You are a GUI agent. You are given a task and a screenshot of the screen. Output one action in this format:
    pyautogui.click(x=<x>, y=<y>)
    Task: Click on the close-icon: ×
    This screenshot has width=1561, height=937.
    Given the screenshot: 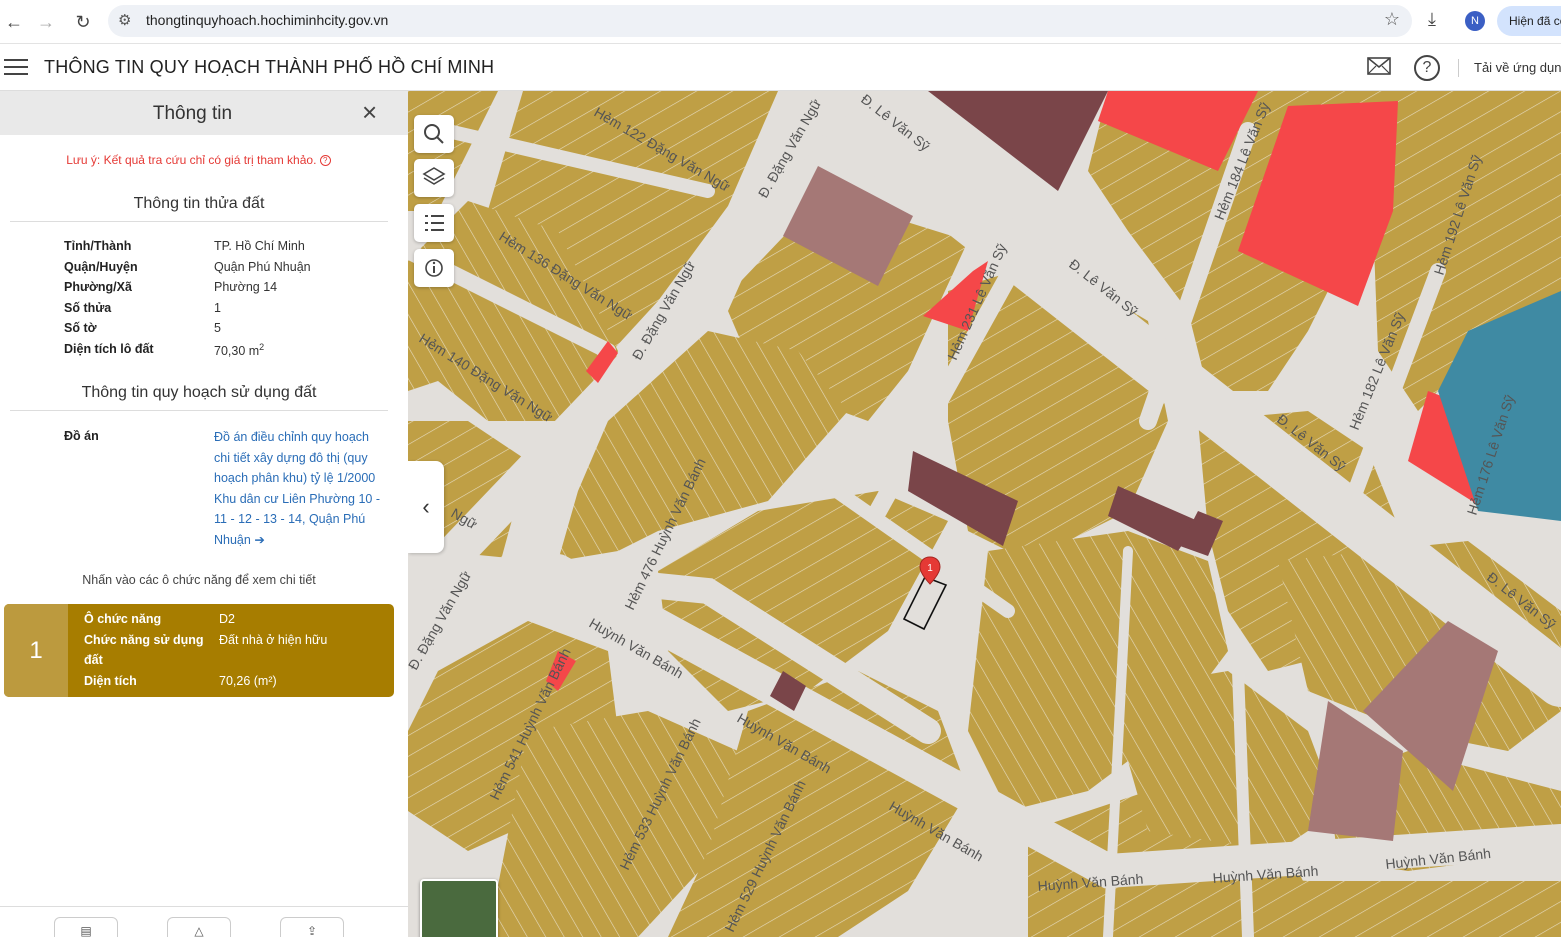 What is the action you would take?
    pyautogui.click(x=369, y=112)
    